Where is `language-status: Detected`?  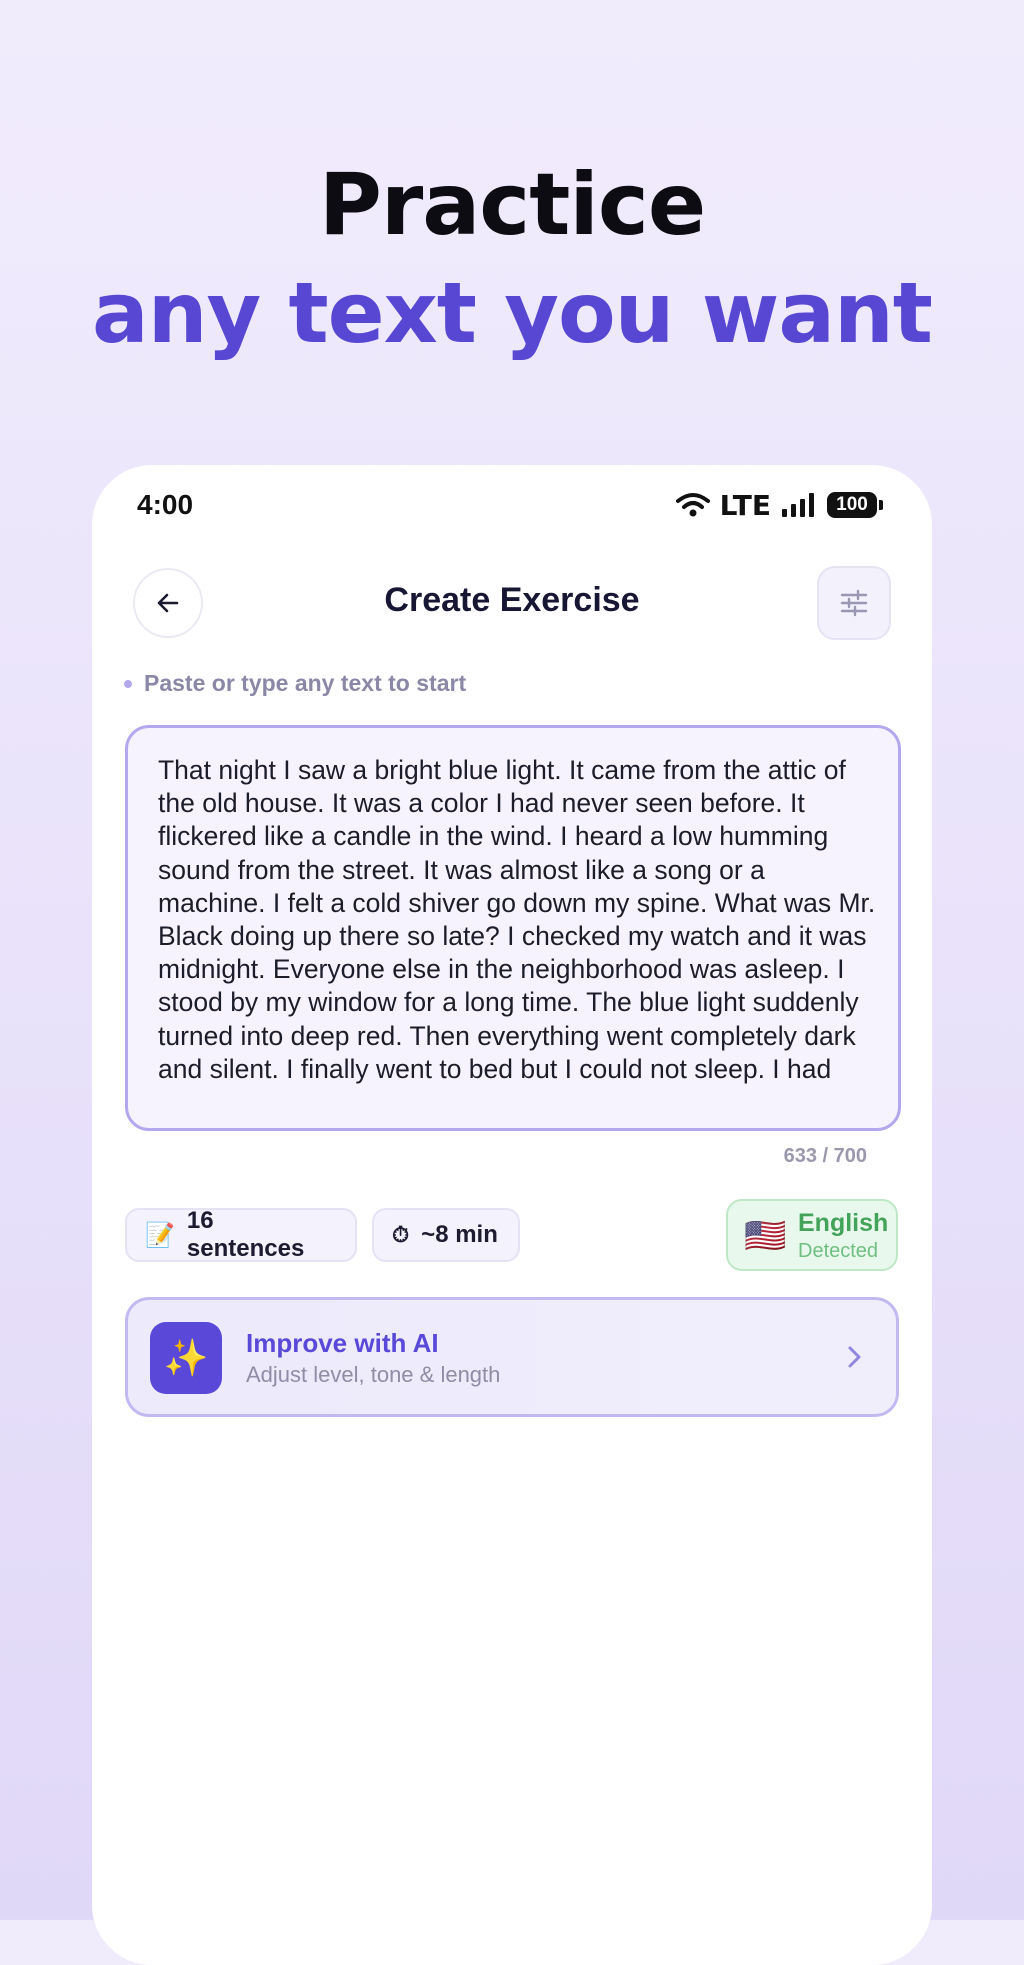
language-status: Detected is located at coordinates (838, 1251).